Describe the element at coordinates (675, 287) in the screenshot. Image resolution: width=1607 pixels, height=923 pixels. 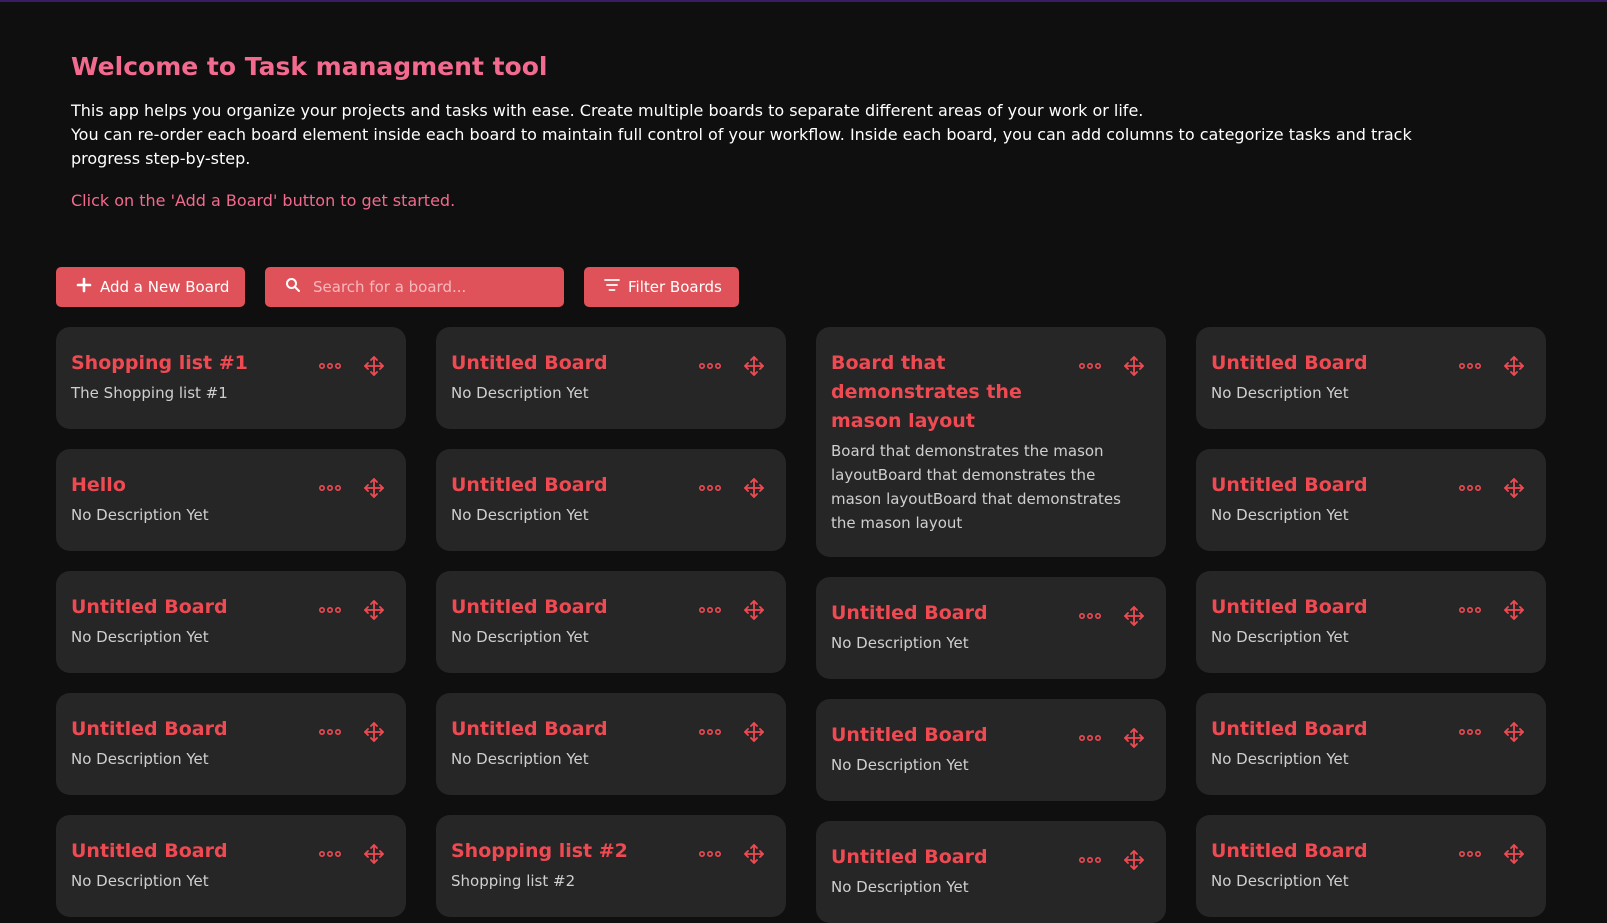
I see `filter-boards-label: Filter Boards` at that location.